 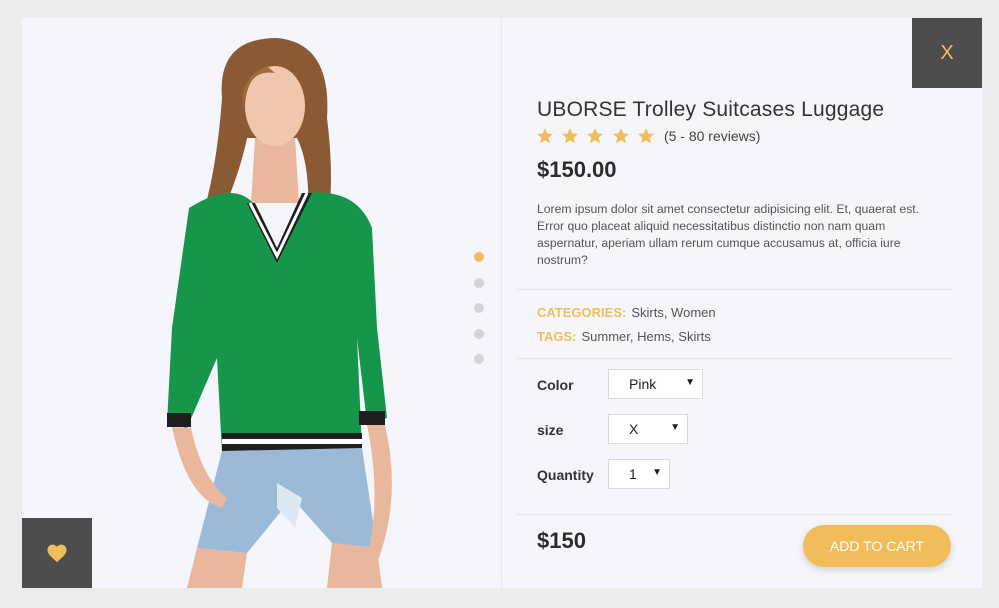 I want to click on heart-icon, so click(x=57, y=553).